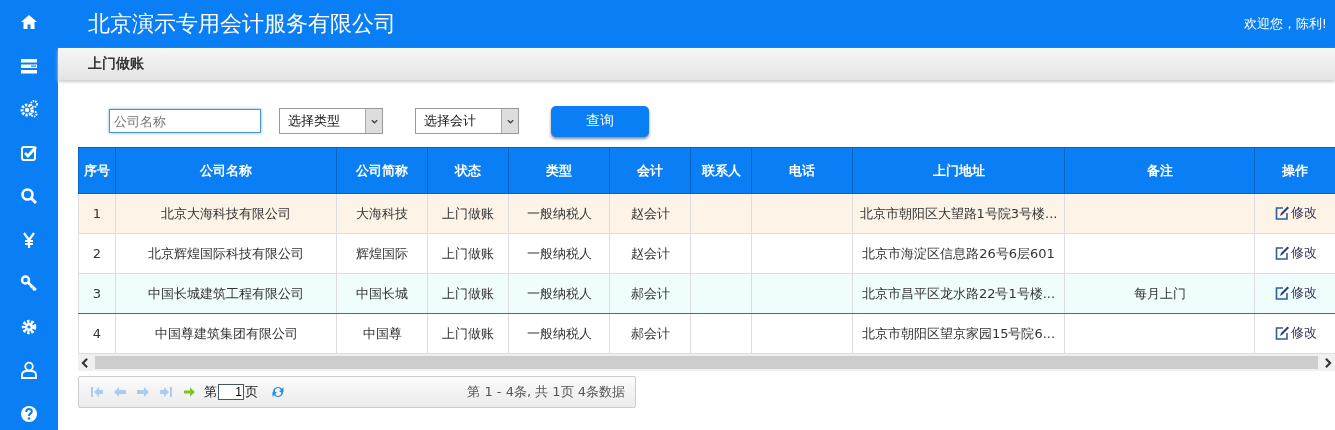  Describe the element at coordinates (958, 253) in the screenshot. I see `address-cell: 北京市海淀区信息路26号6层601` at that location.